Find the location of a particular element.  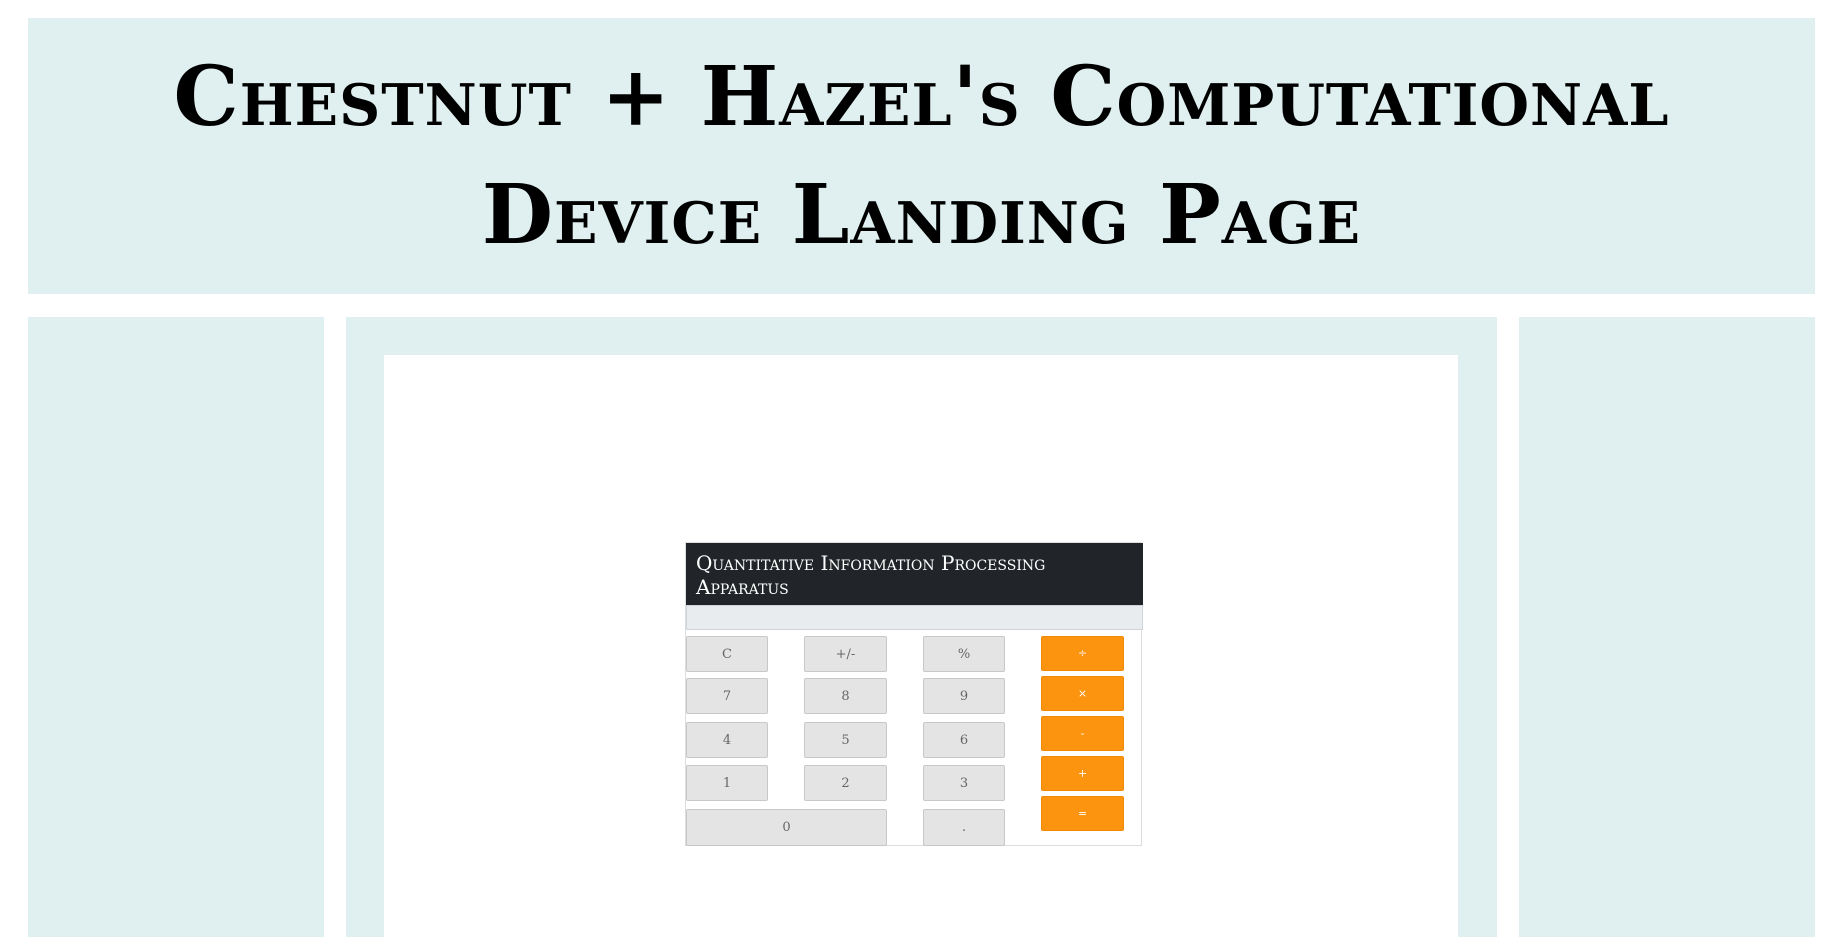

equals-button: = is located at coordinates (1082, 813).